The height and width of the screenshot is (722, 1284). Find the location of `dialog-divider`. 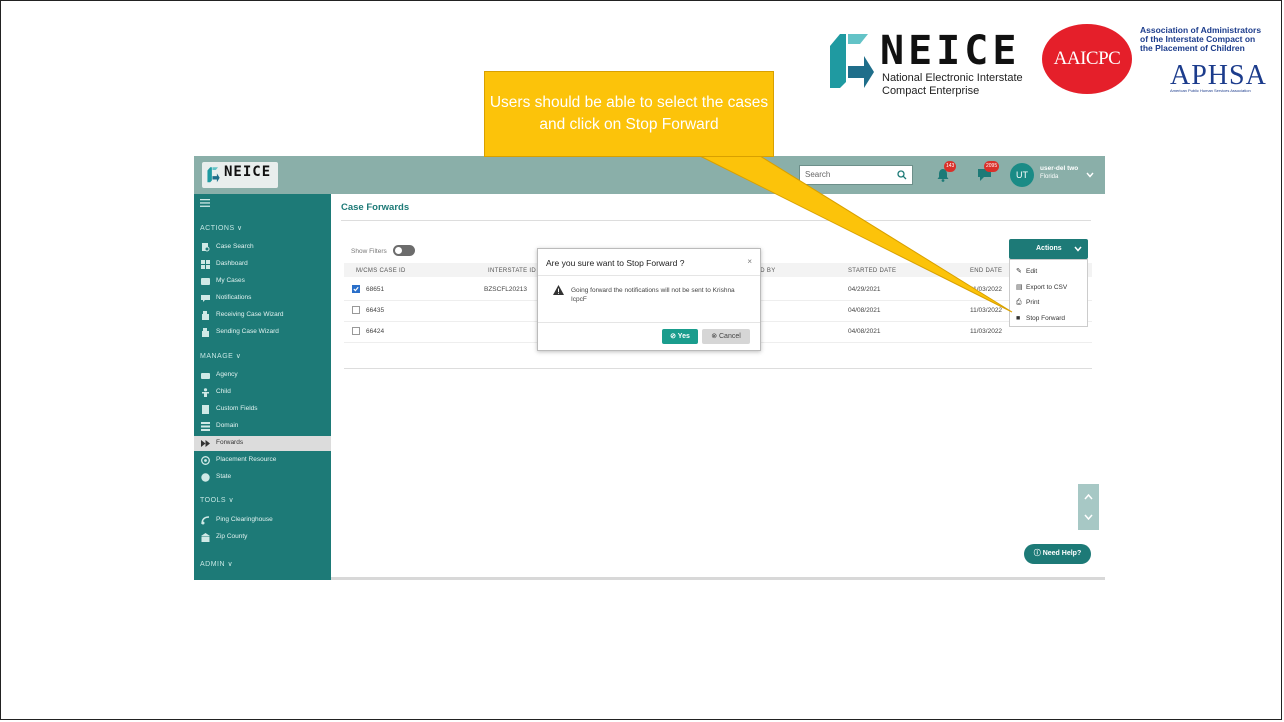

dialog-divider is located at coordinates (649, 322).